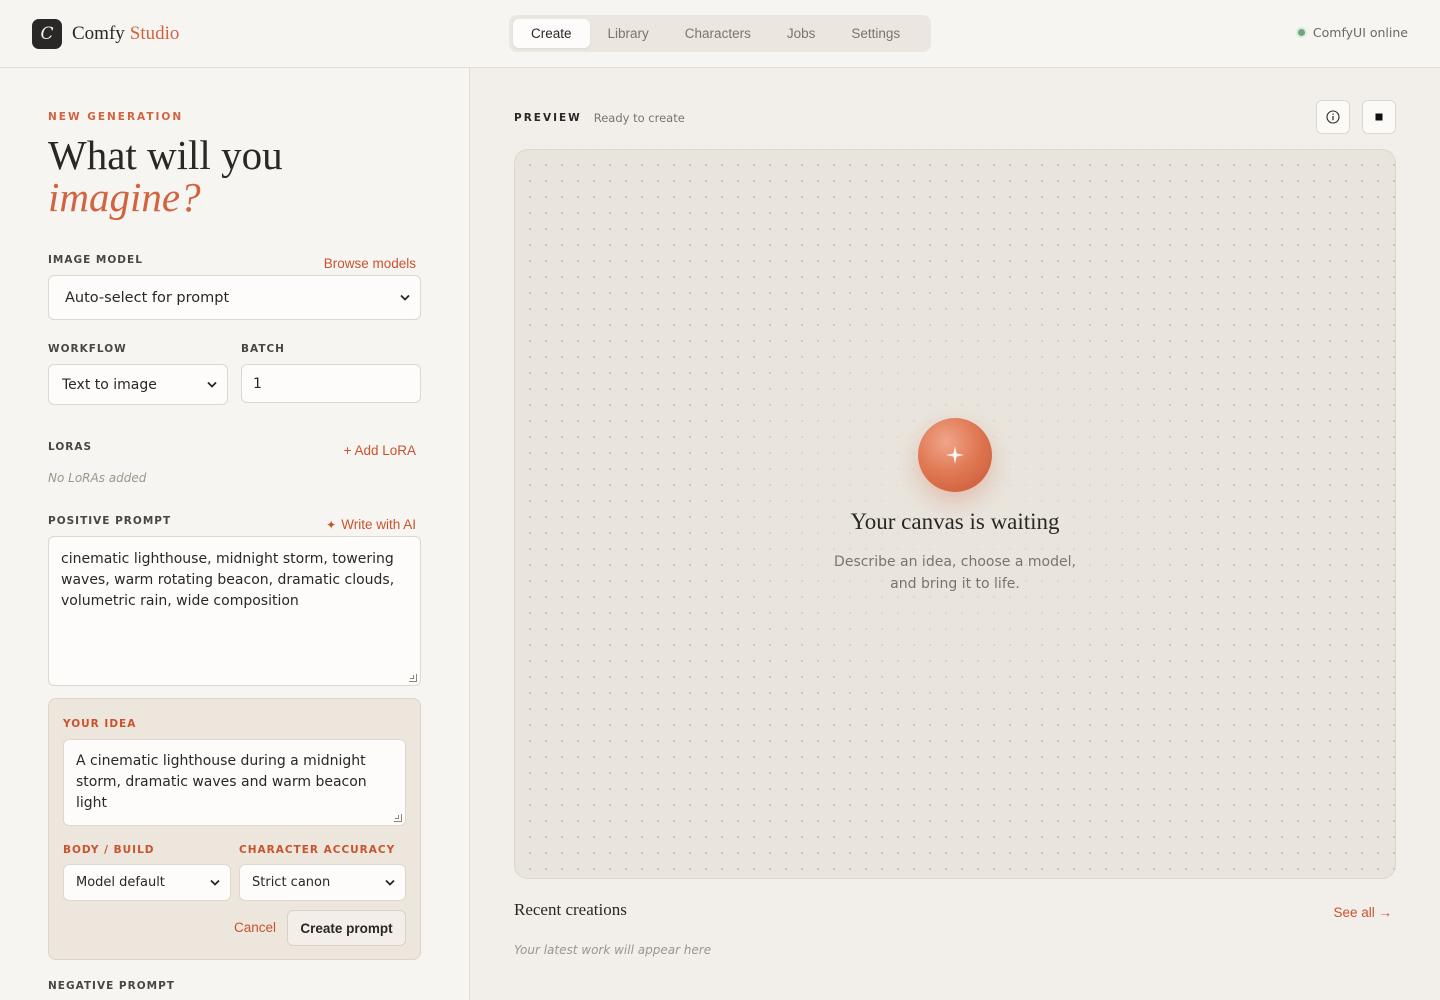  I want to click on body-build-label: BODY / BUILD, so click(109, 850).